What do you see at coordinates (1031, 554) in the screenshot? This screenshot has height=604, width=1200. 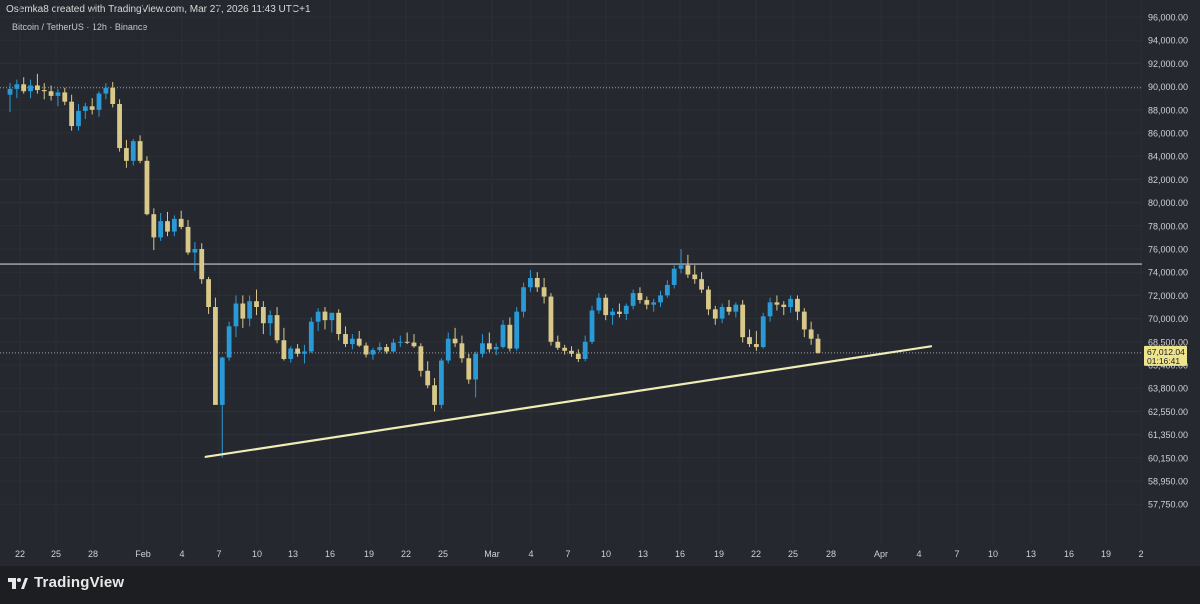 I see `x-tick-label: 13` at bounding box center [1031, 554].